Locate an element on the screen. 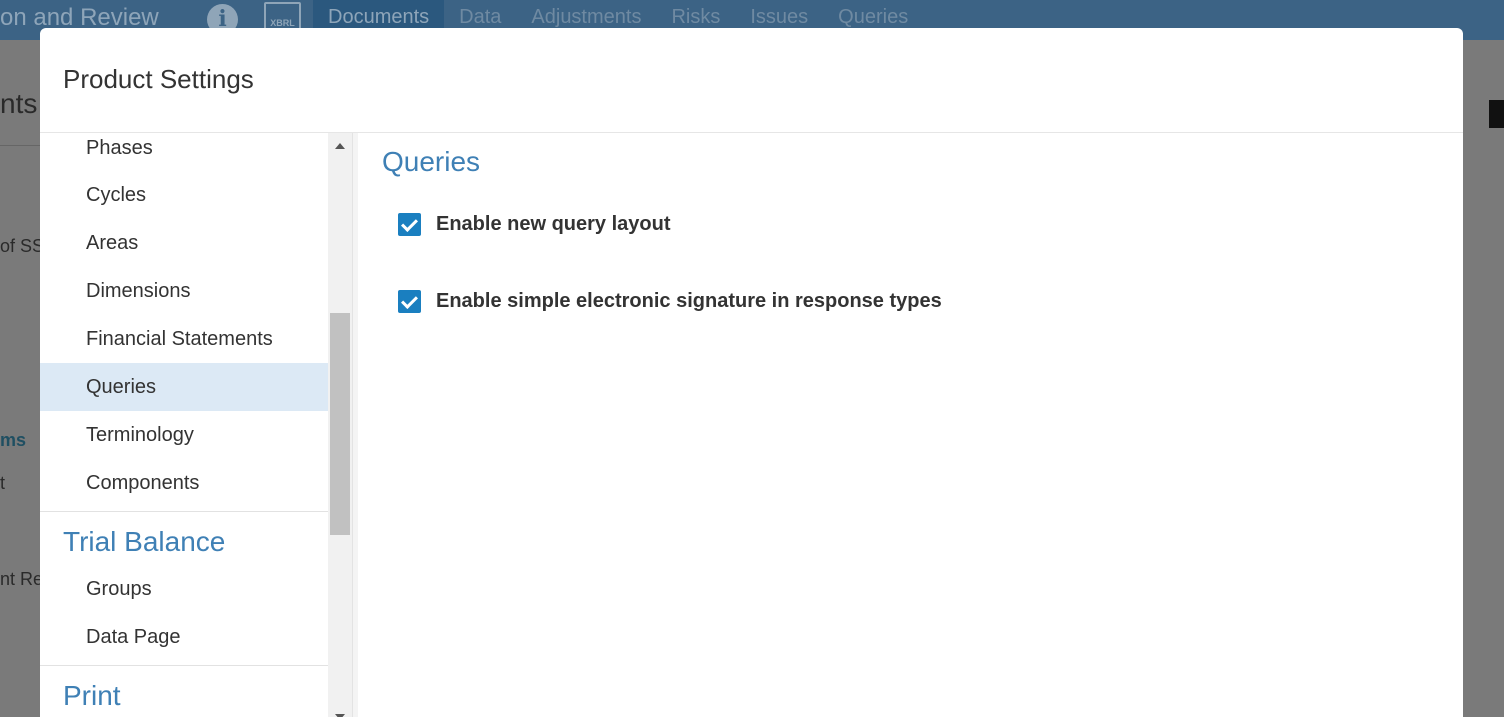 The width and height of the screenshot is (1504, 717). option-new-query-layout: Enable new query layout is located at coordinates (534, 224).